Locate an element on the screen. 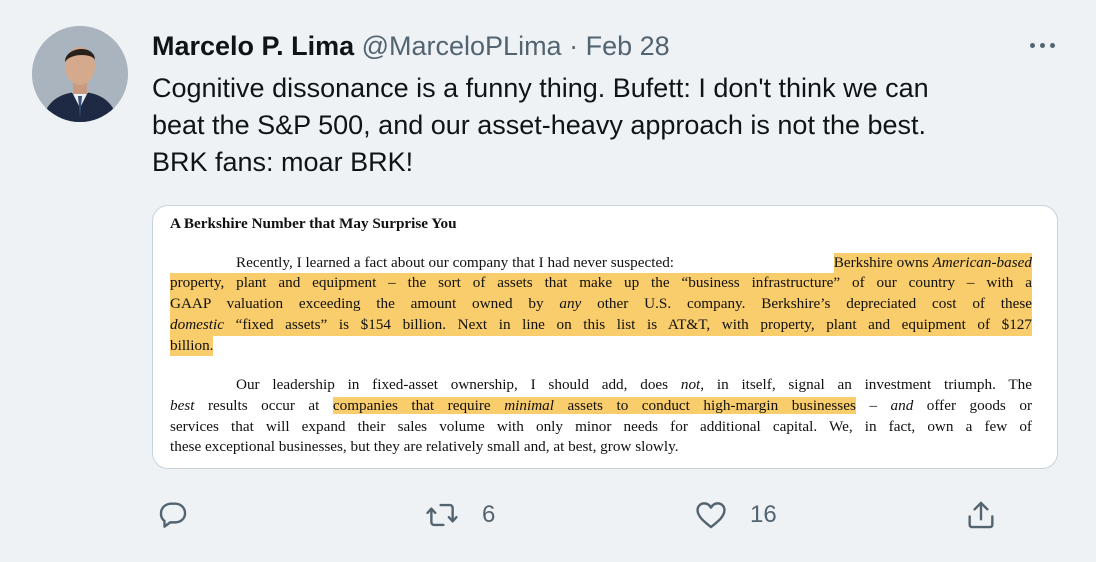 The height and width of the screenshot is (562, 1096). tweet-action-bar: 6 16 is located at coordinates (548, 518).